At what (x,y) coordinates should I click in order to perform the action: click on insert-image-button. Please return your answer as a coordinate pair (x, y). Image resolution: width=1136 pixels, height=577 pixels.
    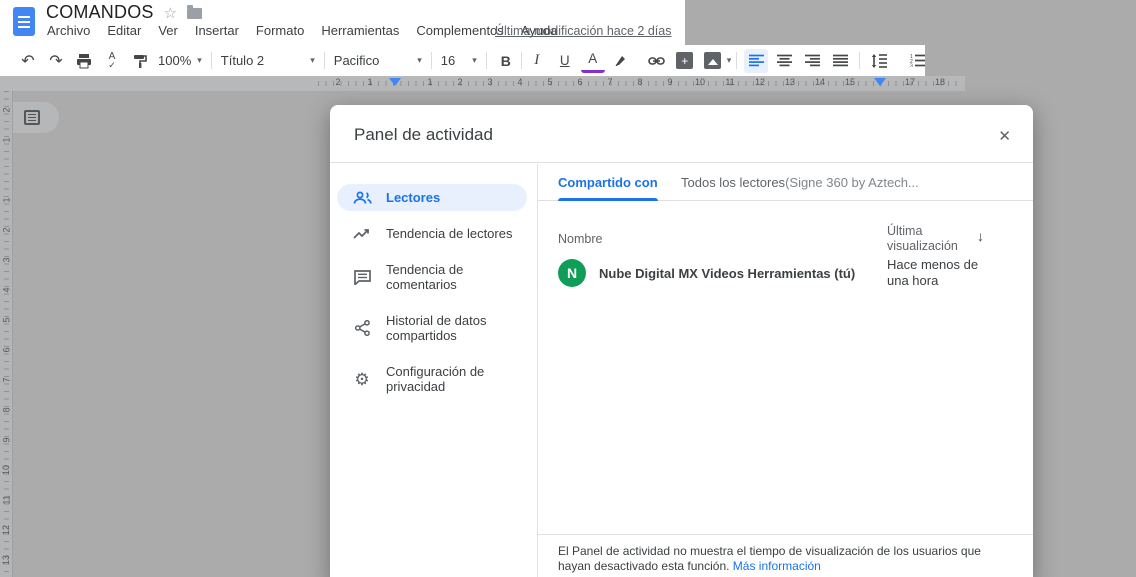
    Looking at the image, I should click on (713, 61).